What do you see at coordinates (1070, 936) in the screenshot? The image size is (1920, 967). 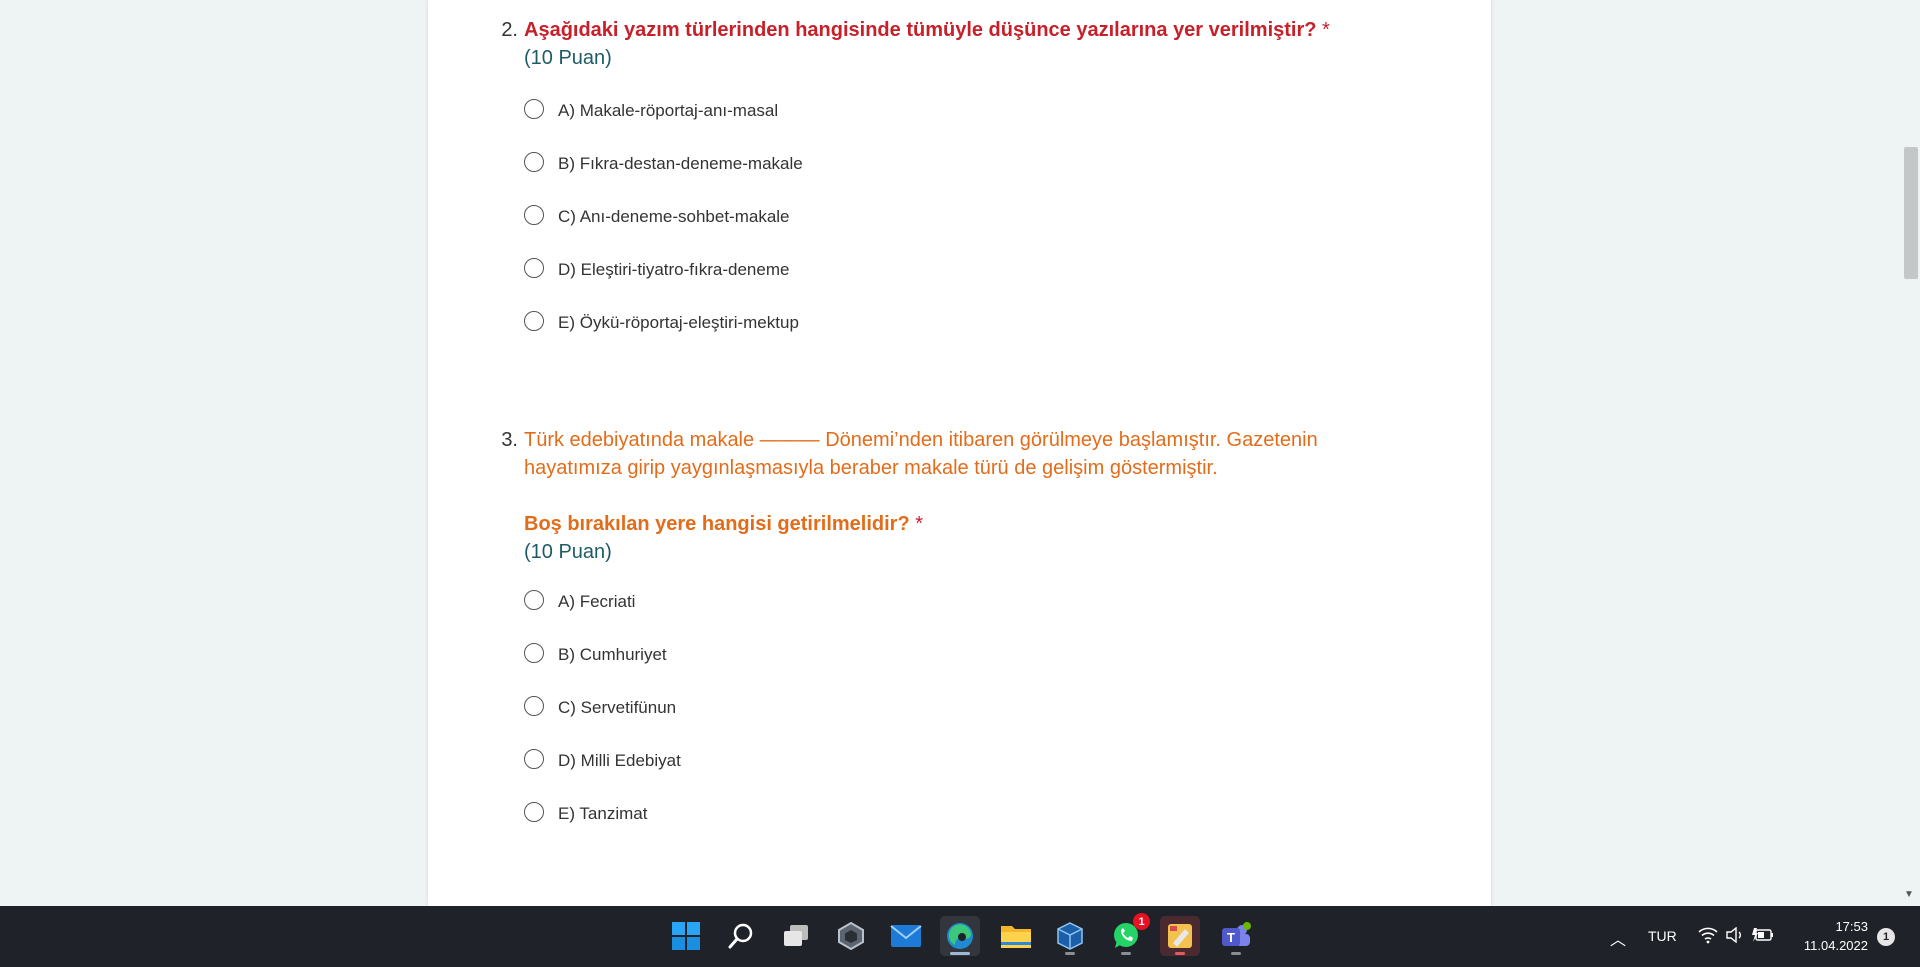 I see `virtualbox-icon` at bounding box center [1070, 936].